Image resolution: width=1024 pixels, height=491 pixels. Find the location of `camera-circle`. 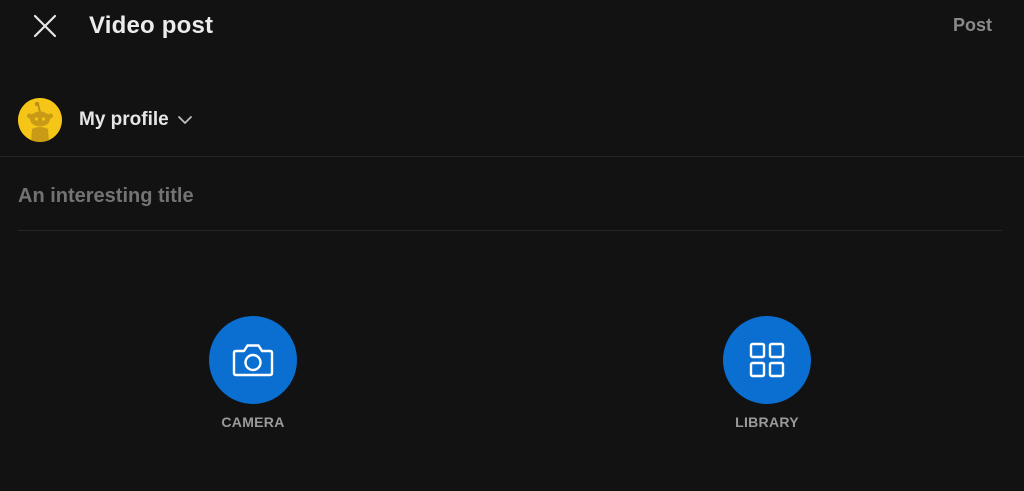

camera-circle is located at coordinates (253, 360).